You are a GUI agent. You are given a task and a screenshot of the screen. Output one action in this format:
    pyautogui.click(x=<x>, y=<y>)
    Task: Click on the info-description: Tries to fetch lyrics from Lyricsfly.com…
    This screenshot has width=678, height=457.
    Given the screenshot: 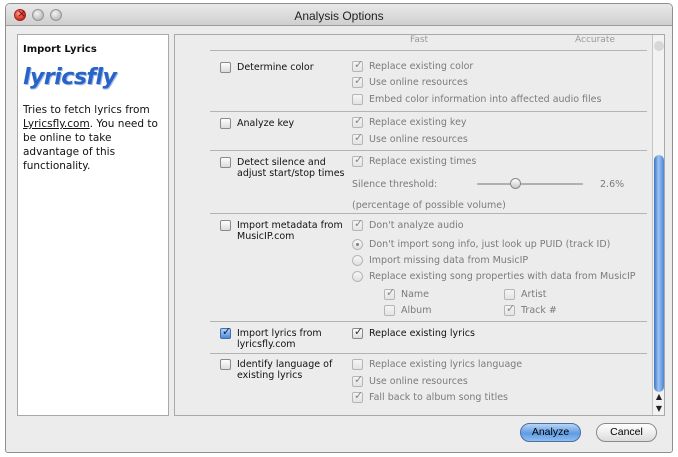 What is the action you would take?
    pyautogui.click(x=95, y=138)
    